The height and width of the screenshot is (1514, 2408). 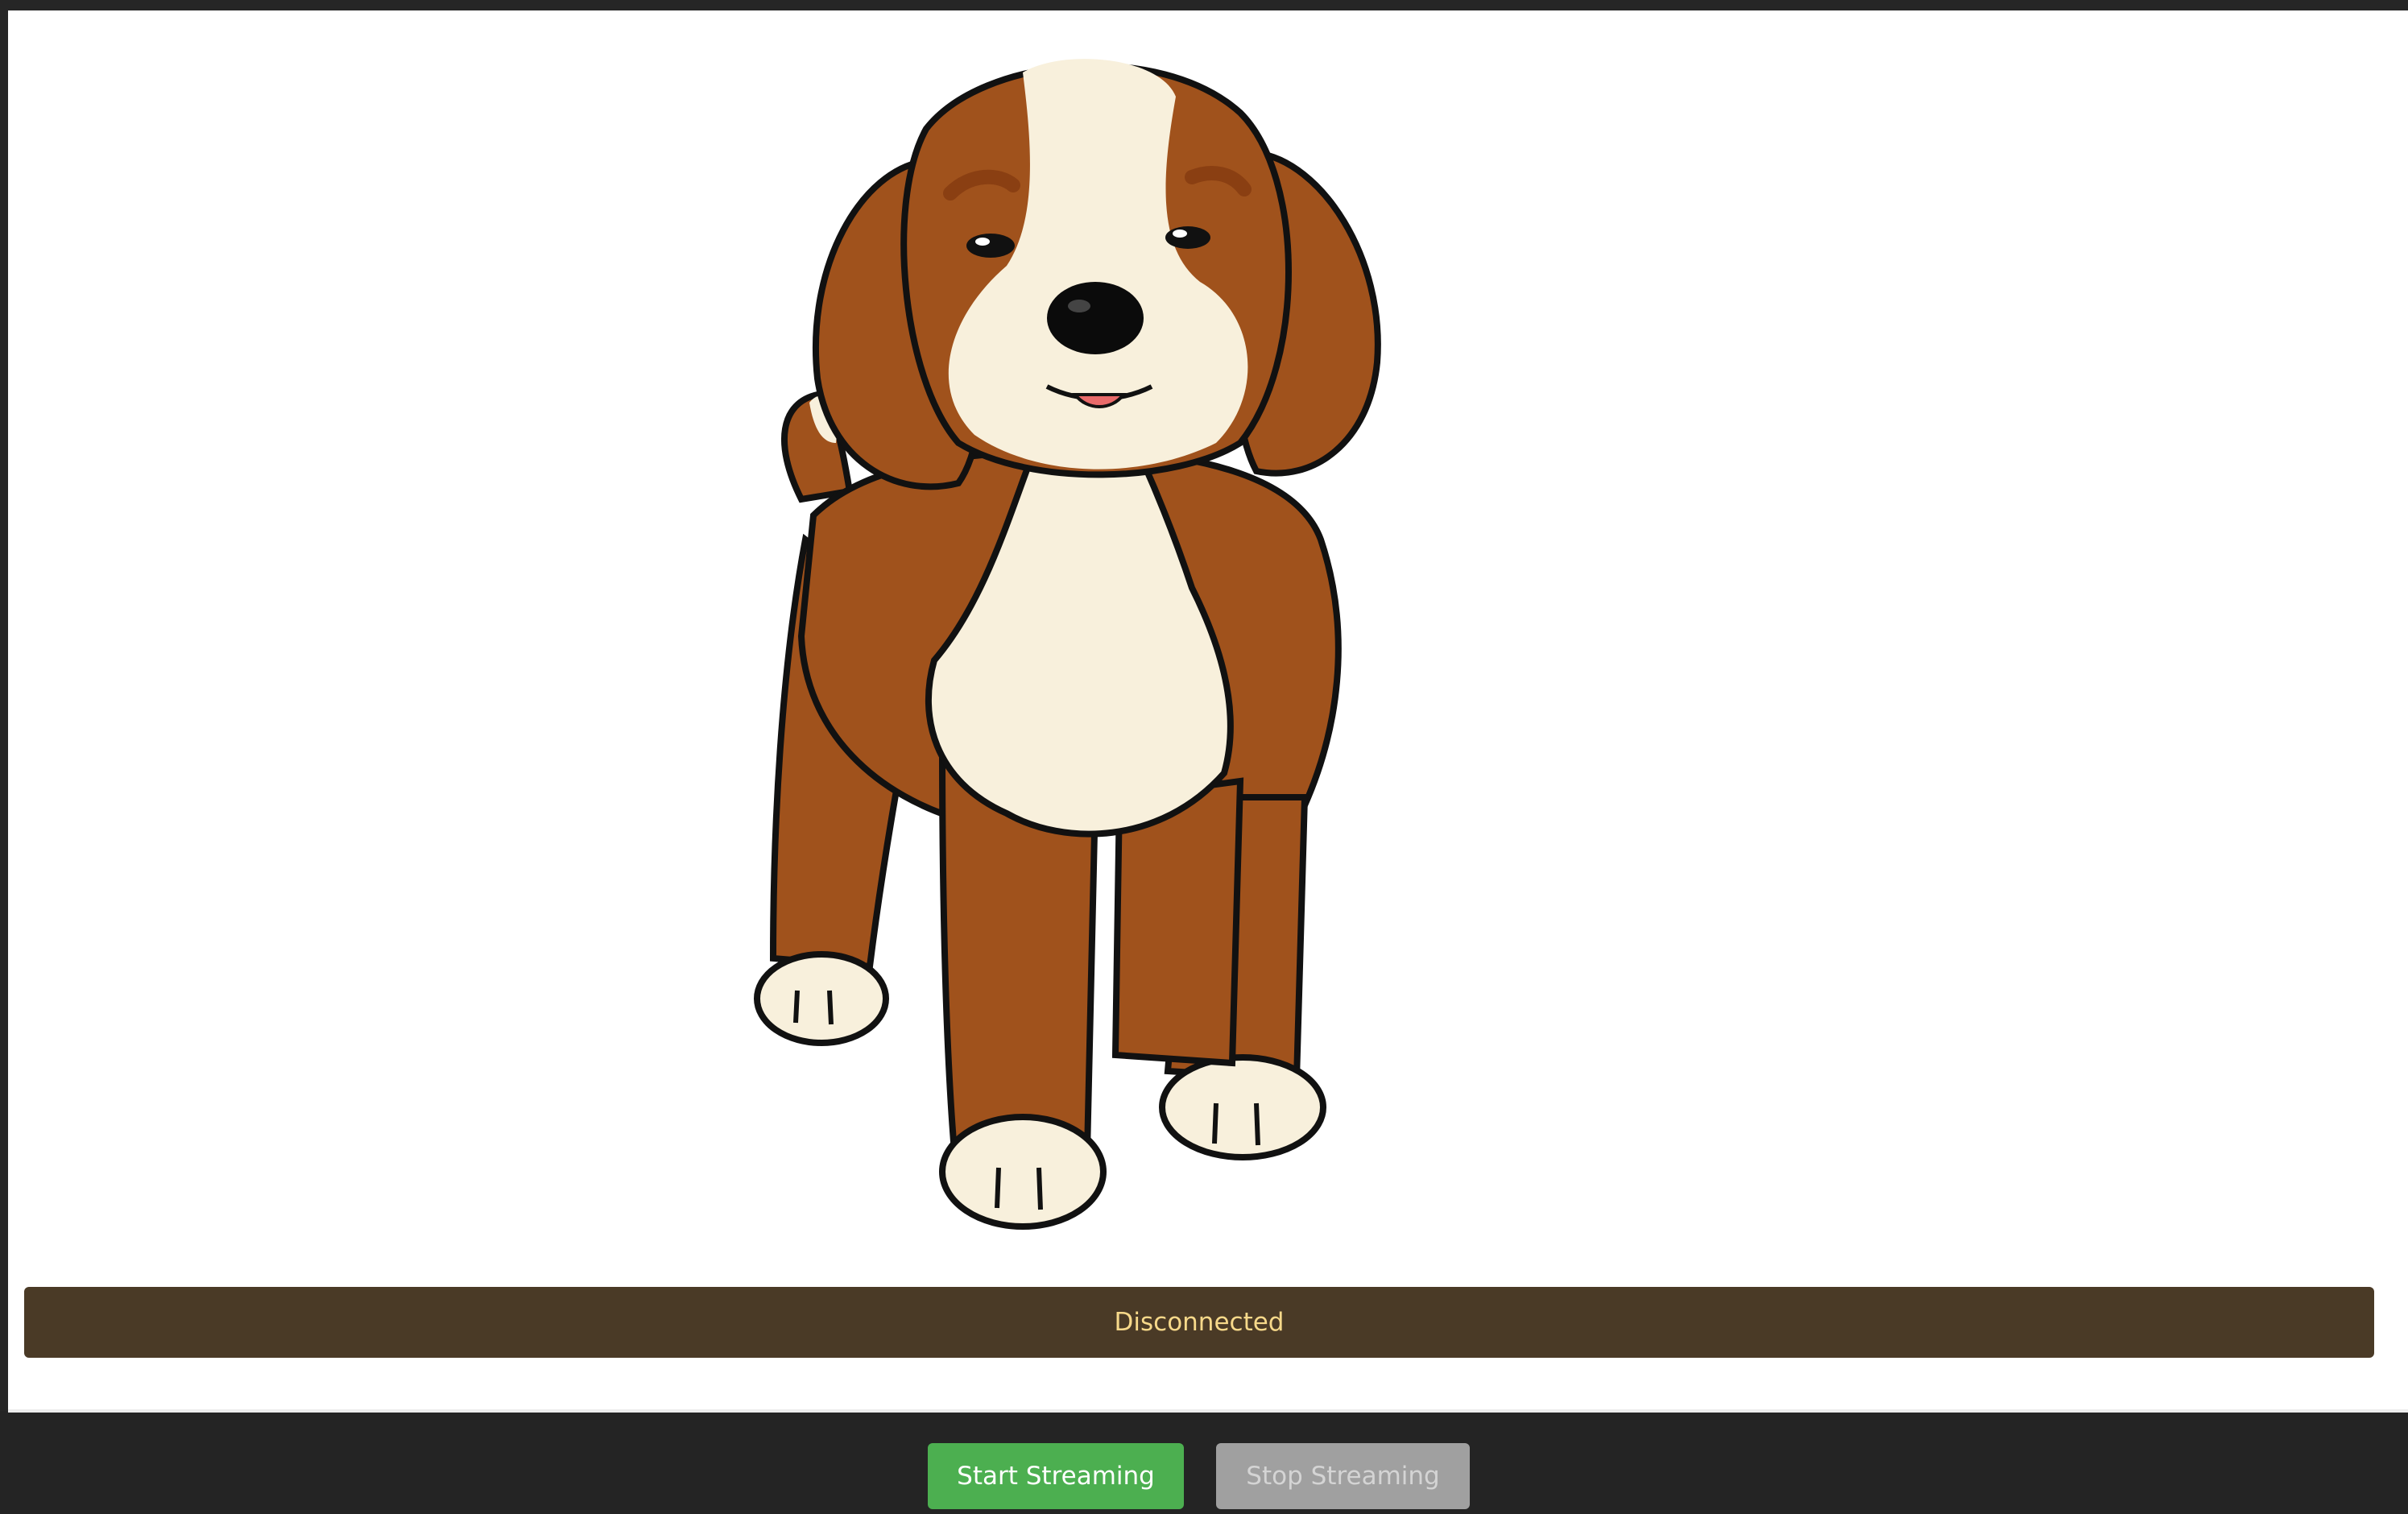 What do you see at coordinates (1095, 318) in the screenshot?
I see `nose` at bounding box center [1095, 318].